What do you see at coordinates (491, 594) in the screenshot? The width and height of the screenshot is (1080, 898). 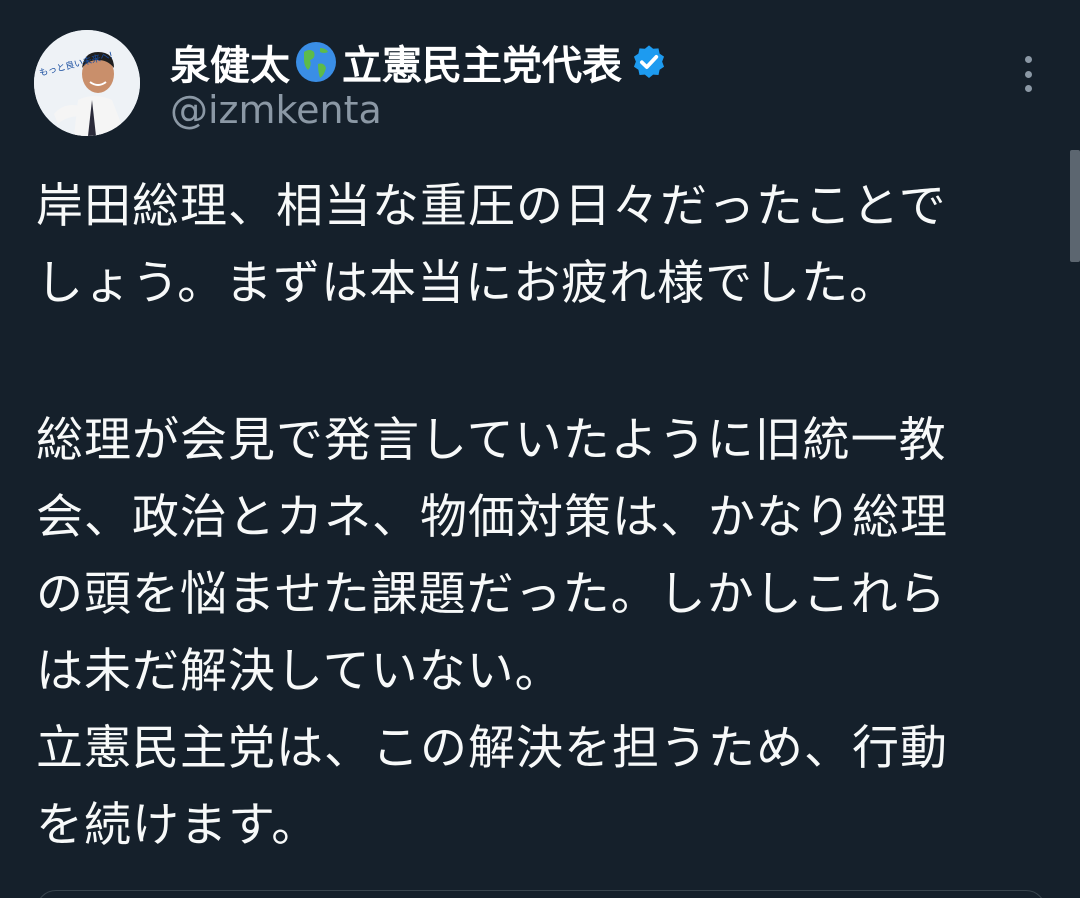 I see `tweet-line: の頭を悩ませた課題だった。しかしこれら` at bounding box center [491, 594].